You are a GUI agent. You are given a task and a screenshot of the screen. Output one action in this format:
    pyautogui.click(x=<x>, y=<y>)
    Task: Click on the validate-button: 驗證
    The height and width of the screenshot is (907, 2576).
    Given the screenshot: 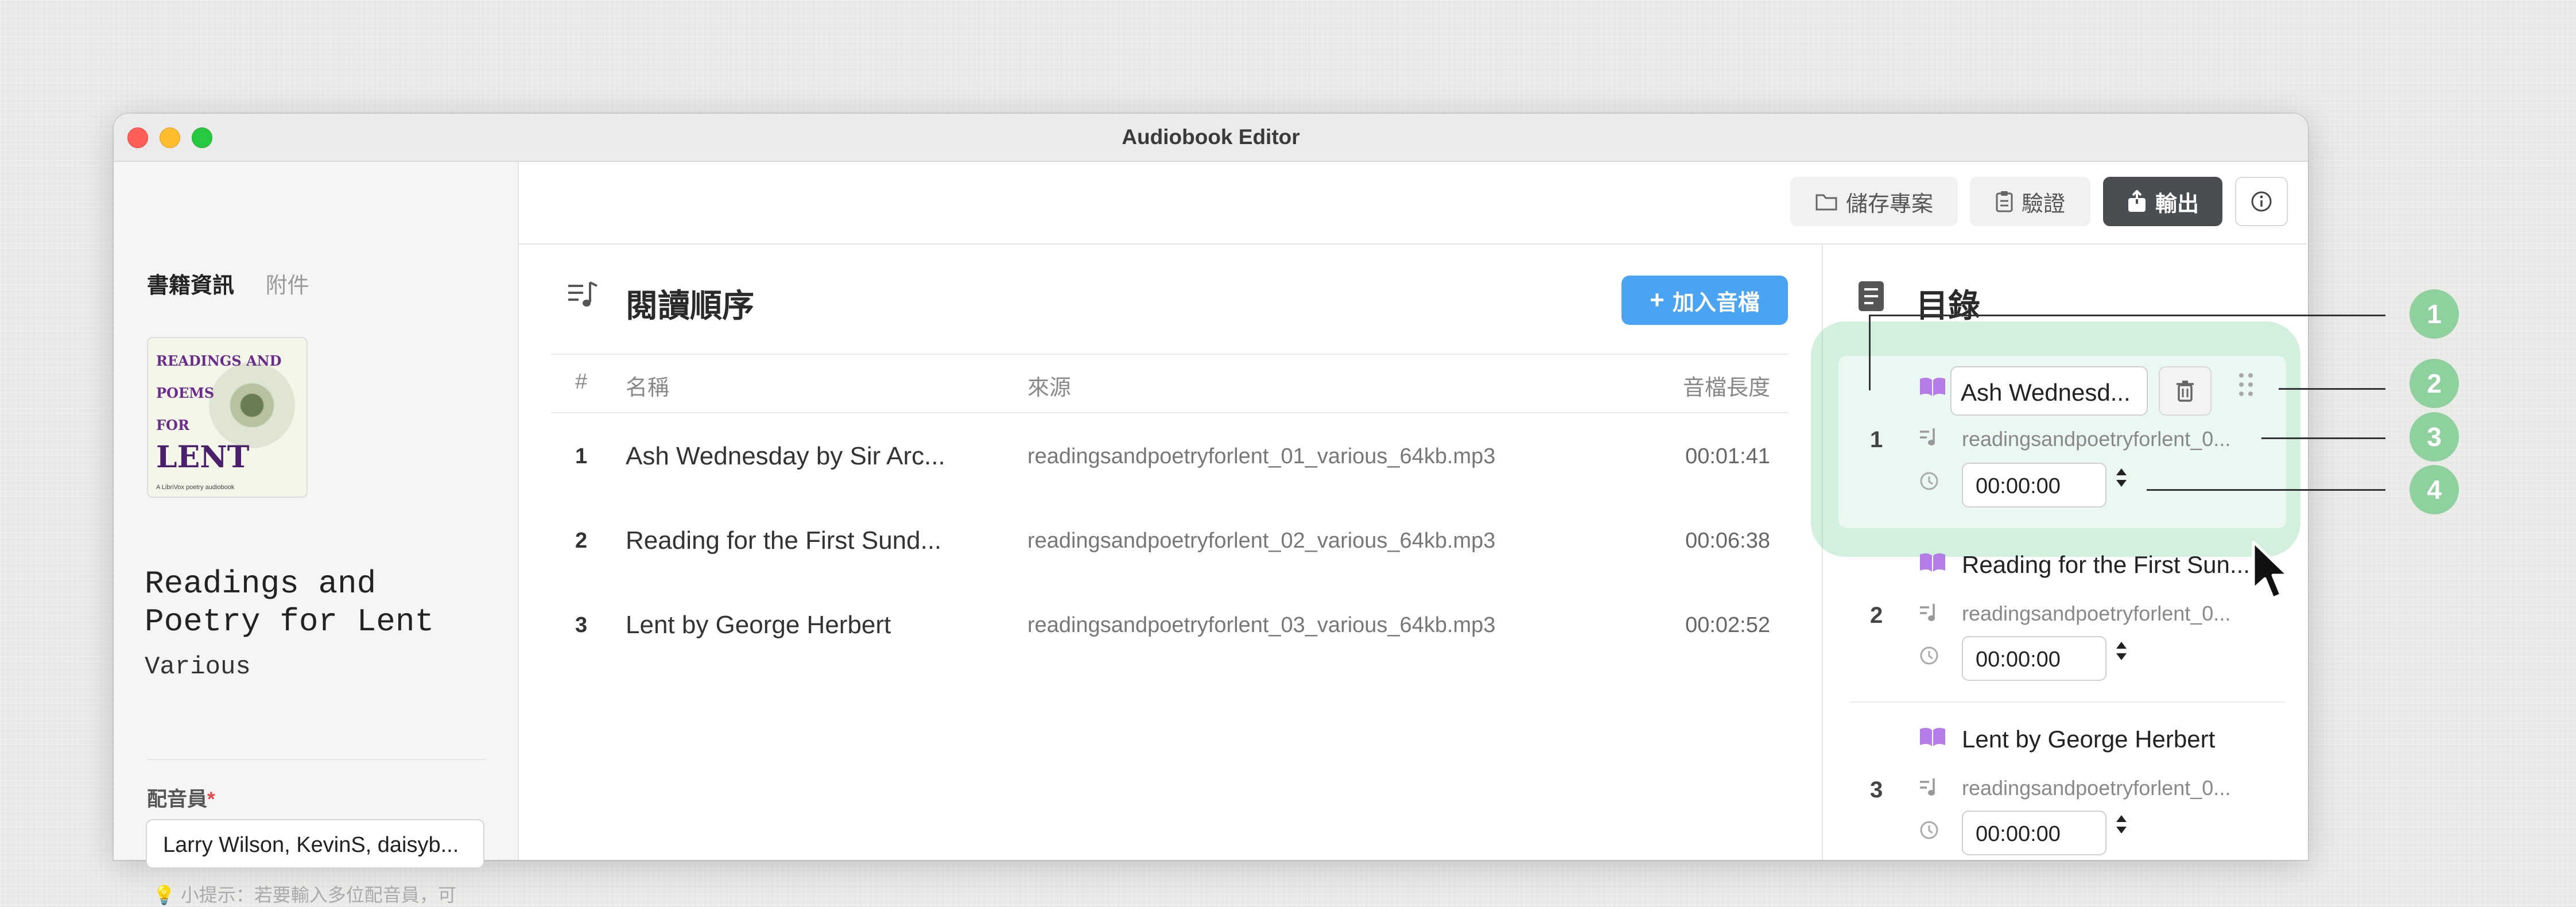 What is the action you would take?
    pyautogui.click(x=2030, y=201)
    